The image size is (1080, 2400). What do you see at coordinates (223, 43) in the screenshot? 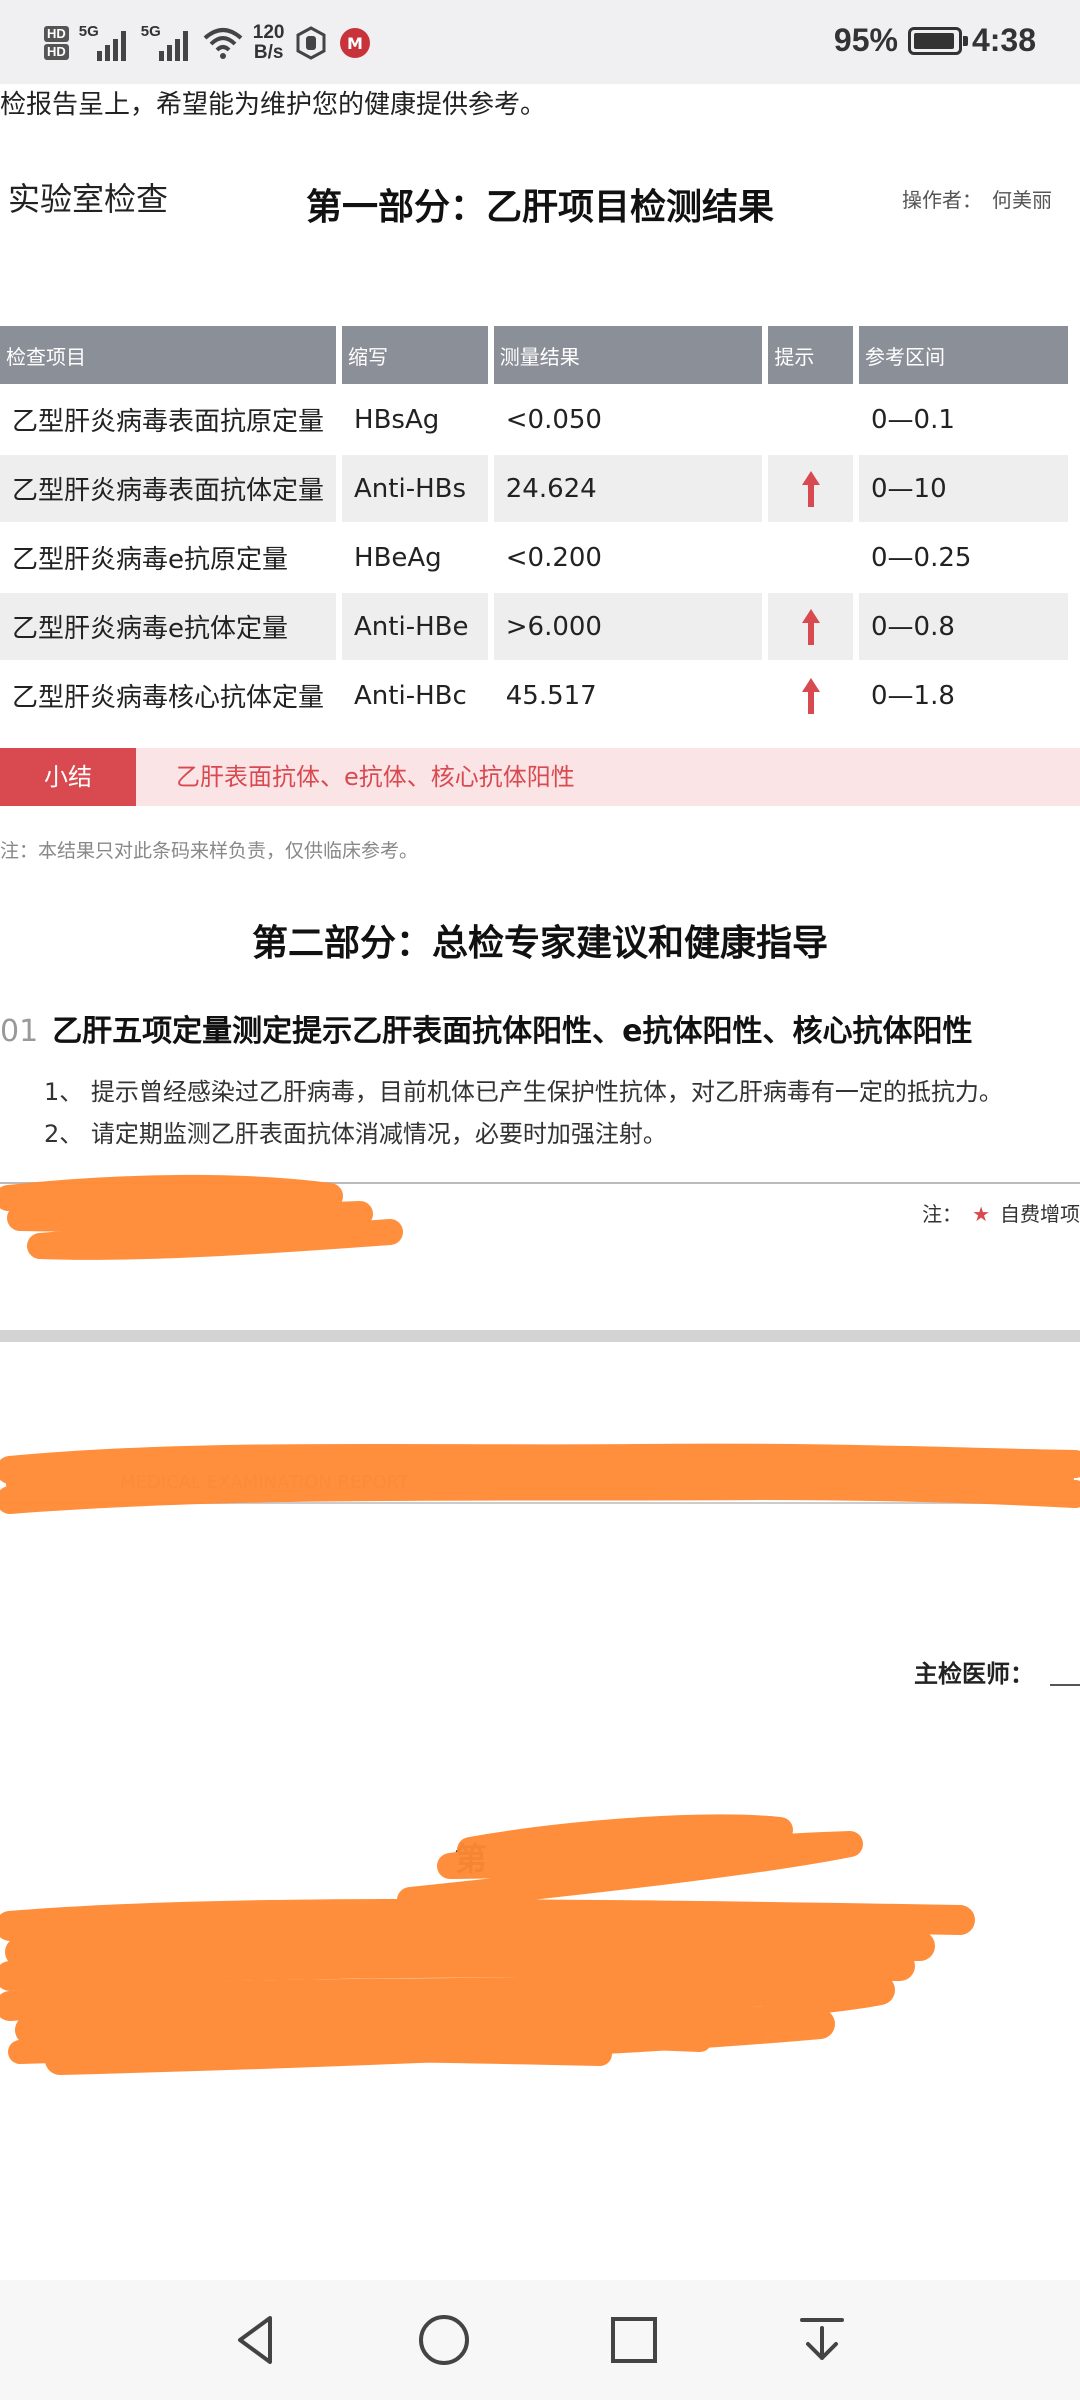
I see `wifi-icon` at bounding box center [223, 43].